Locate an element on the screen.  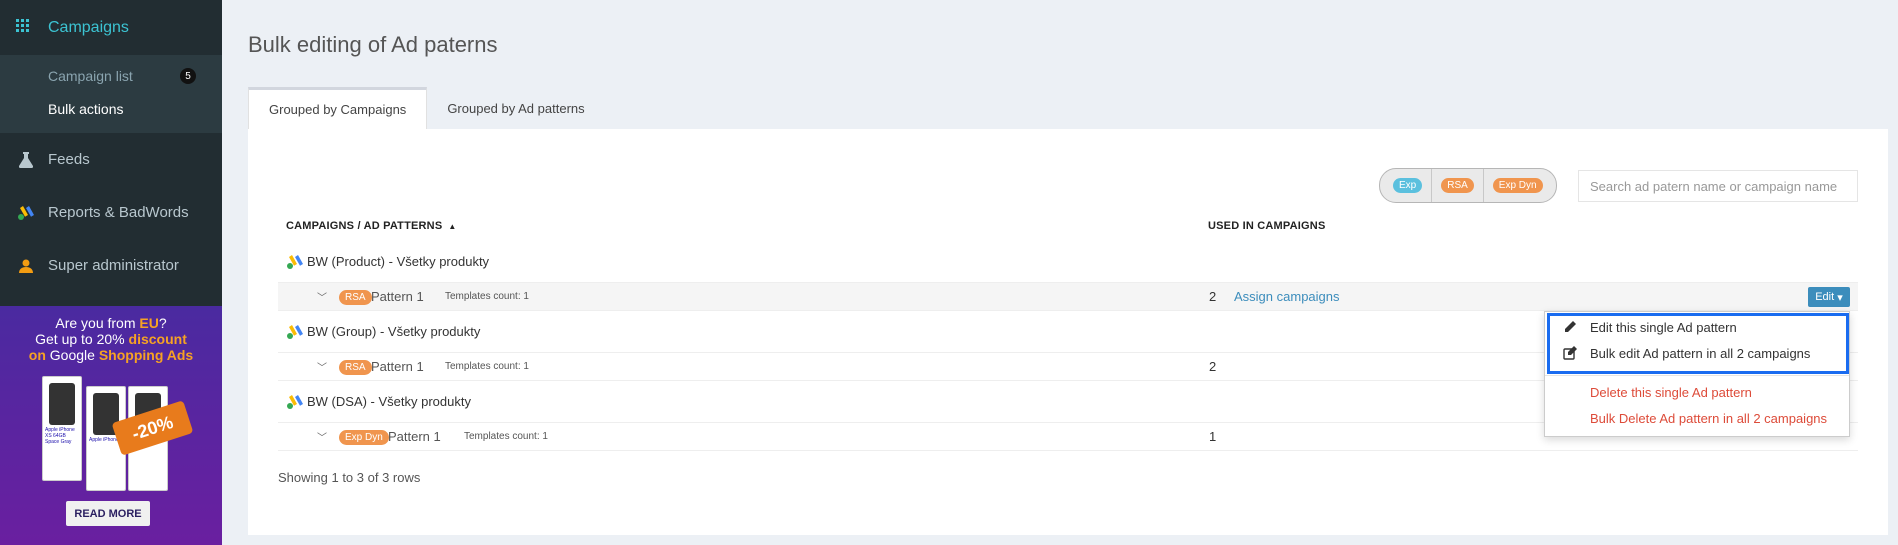
sidebar-item-campaign-list: Campaign list 5 is located at coordinates (111, 75).